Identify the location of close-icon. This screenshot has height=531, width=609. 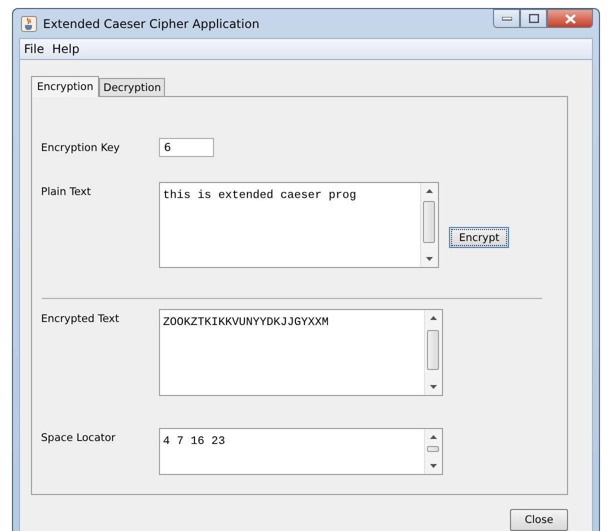
(570, 19).